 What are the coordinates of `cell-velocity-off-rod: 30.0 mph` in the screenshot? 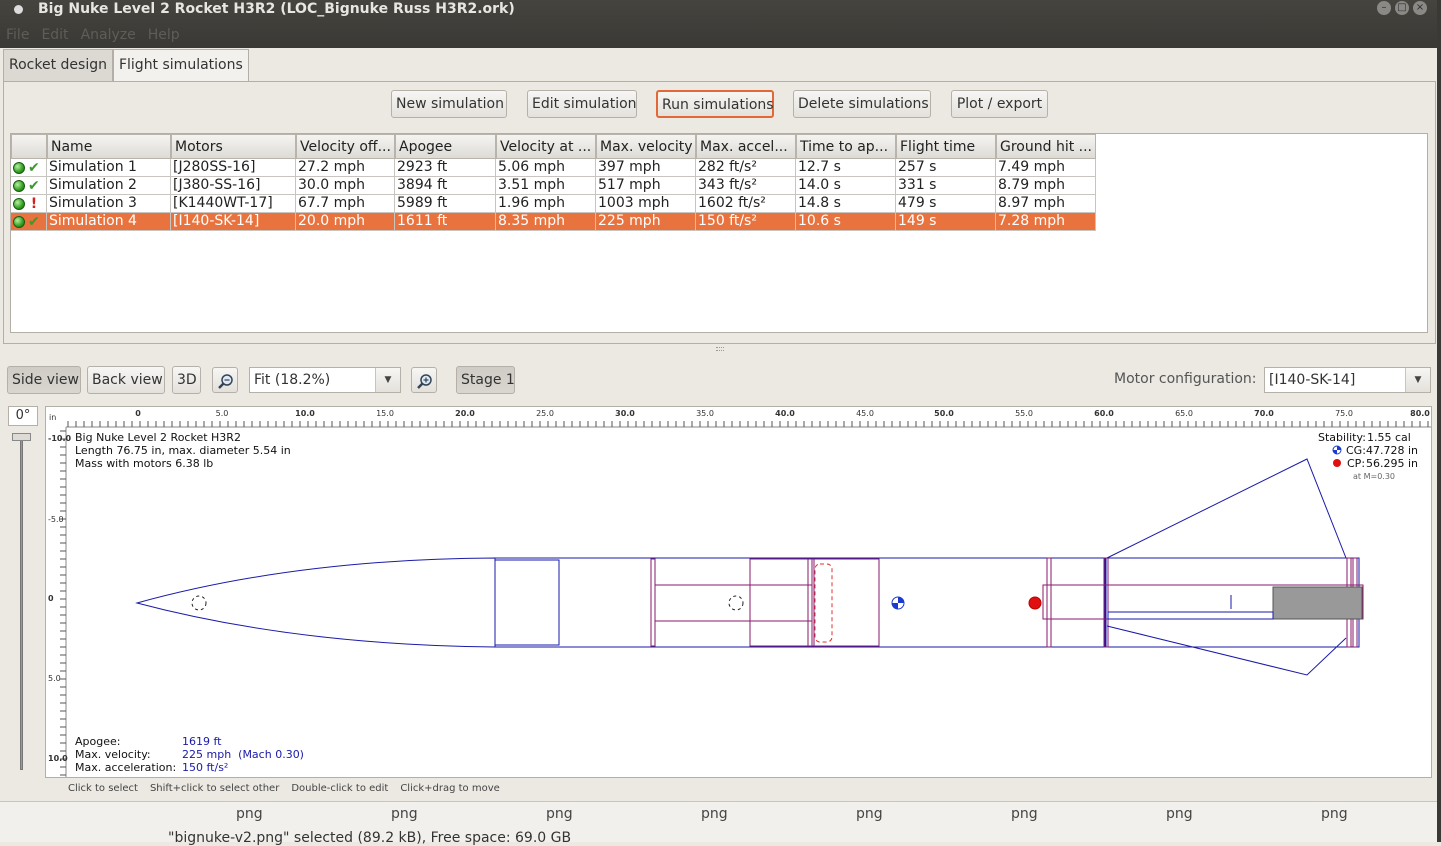 It's located at (345, 186).